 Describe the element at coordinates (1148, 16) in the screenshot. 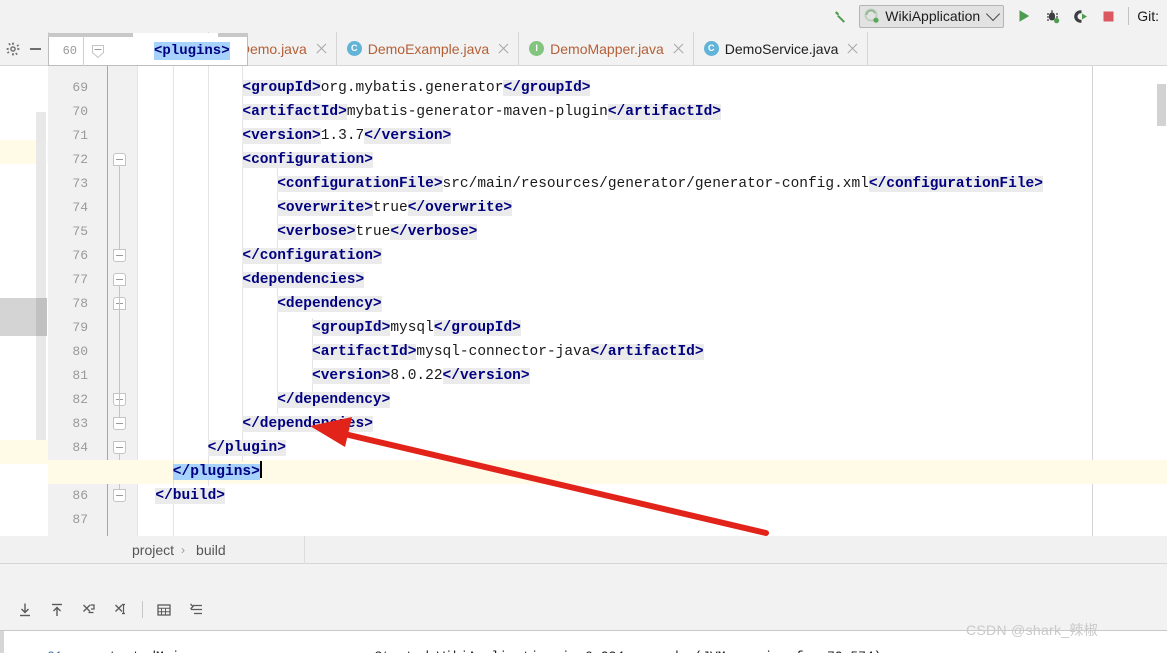

I see `git-label: Git:` at that location.